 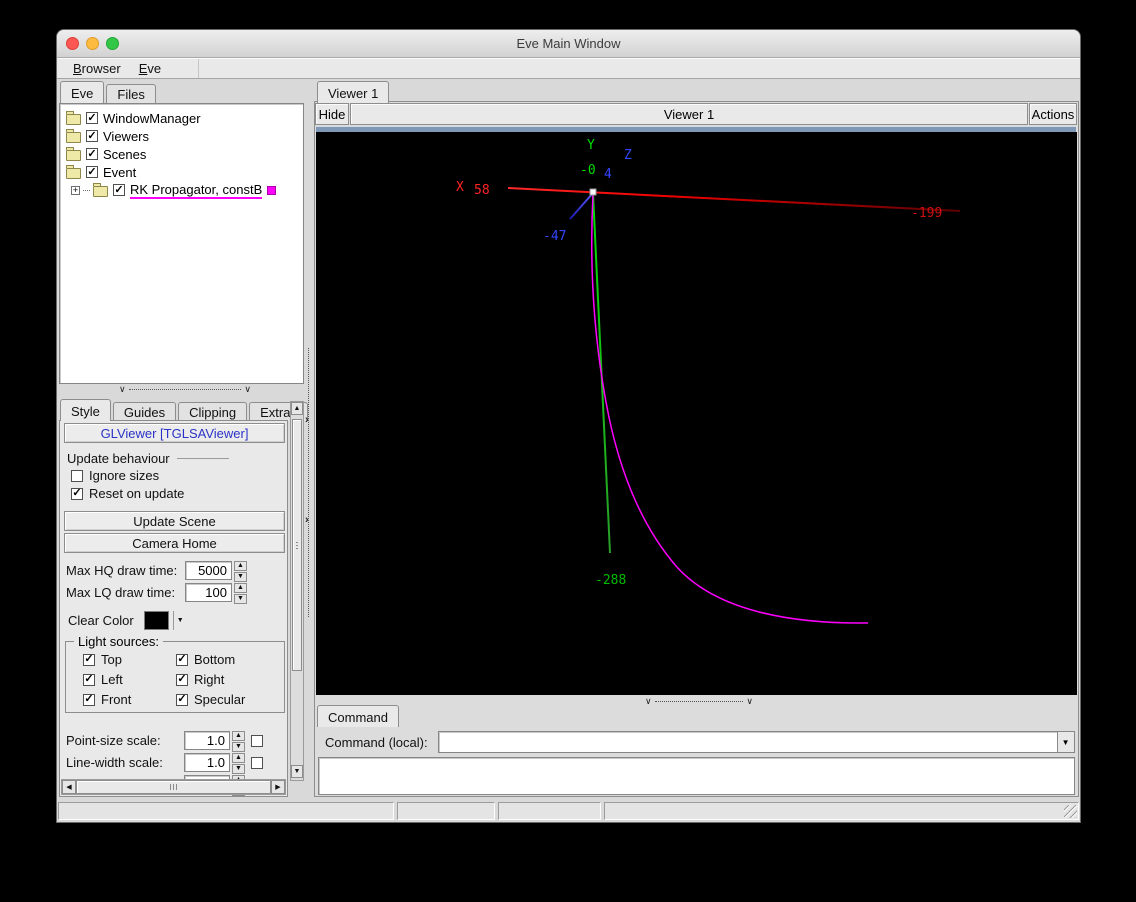 What do you see at coordinates (353, 92) in the screenshot?
I see `tab-viewer-1: Viewer 1` at bounding box center [353, 92].